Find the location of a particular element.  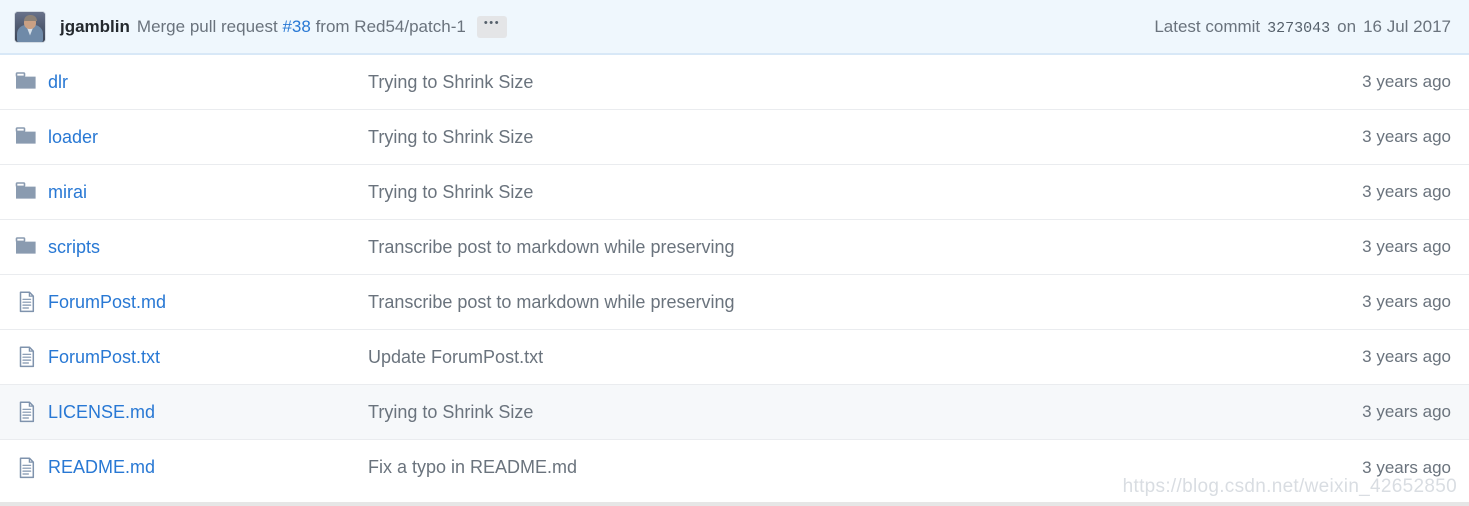

pull-request-link: #38 is located at coordinates (296, 26).